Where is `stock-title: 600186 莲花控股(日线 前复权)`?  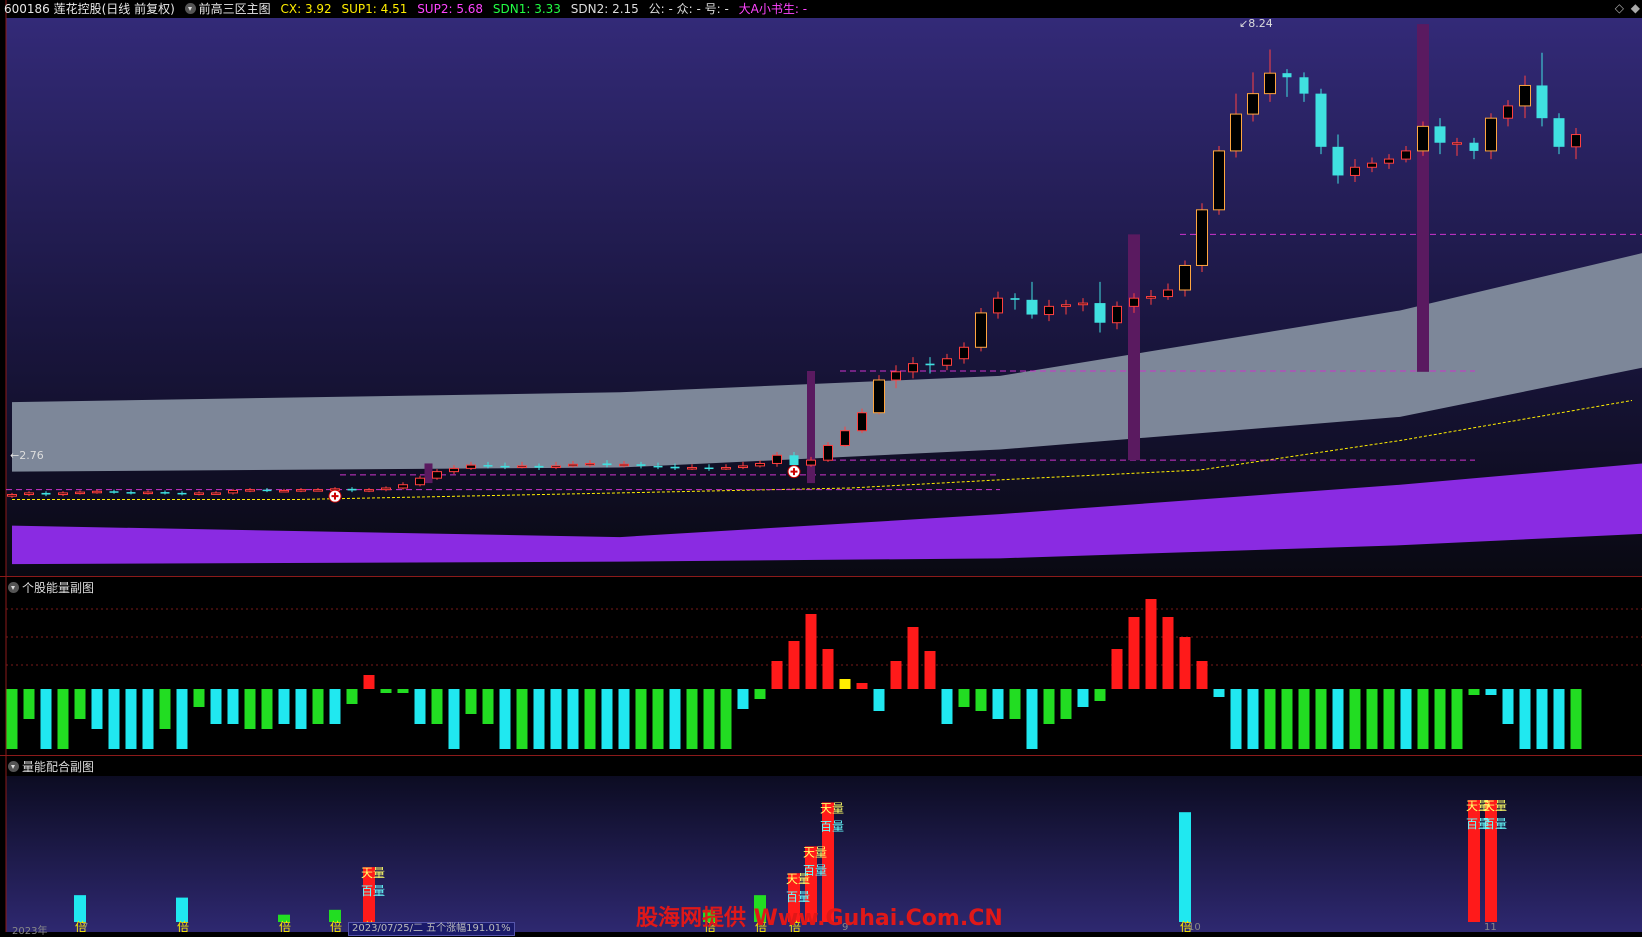
stock-title: 600186 莲花控股(日线 前复权) is located at coordinates (89, 9).